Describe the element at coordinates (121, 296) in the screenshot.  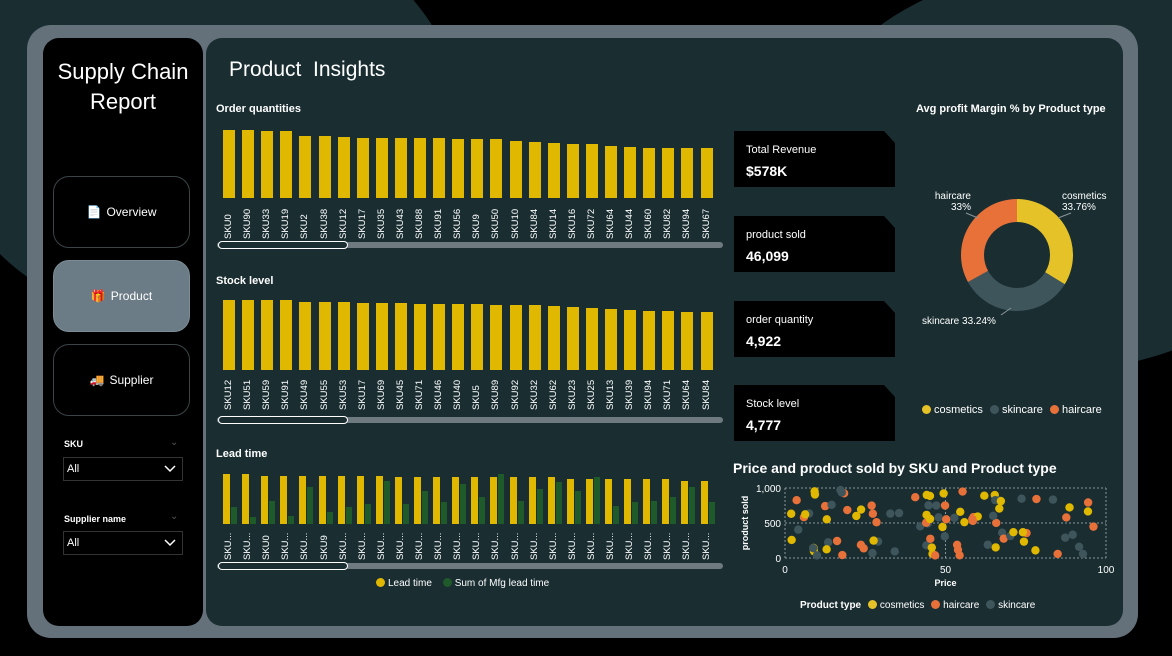
I see `nav-product-button: 🎁 Product` at that location.